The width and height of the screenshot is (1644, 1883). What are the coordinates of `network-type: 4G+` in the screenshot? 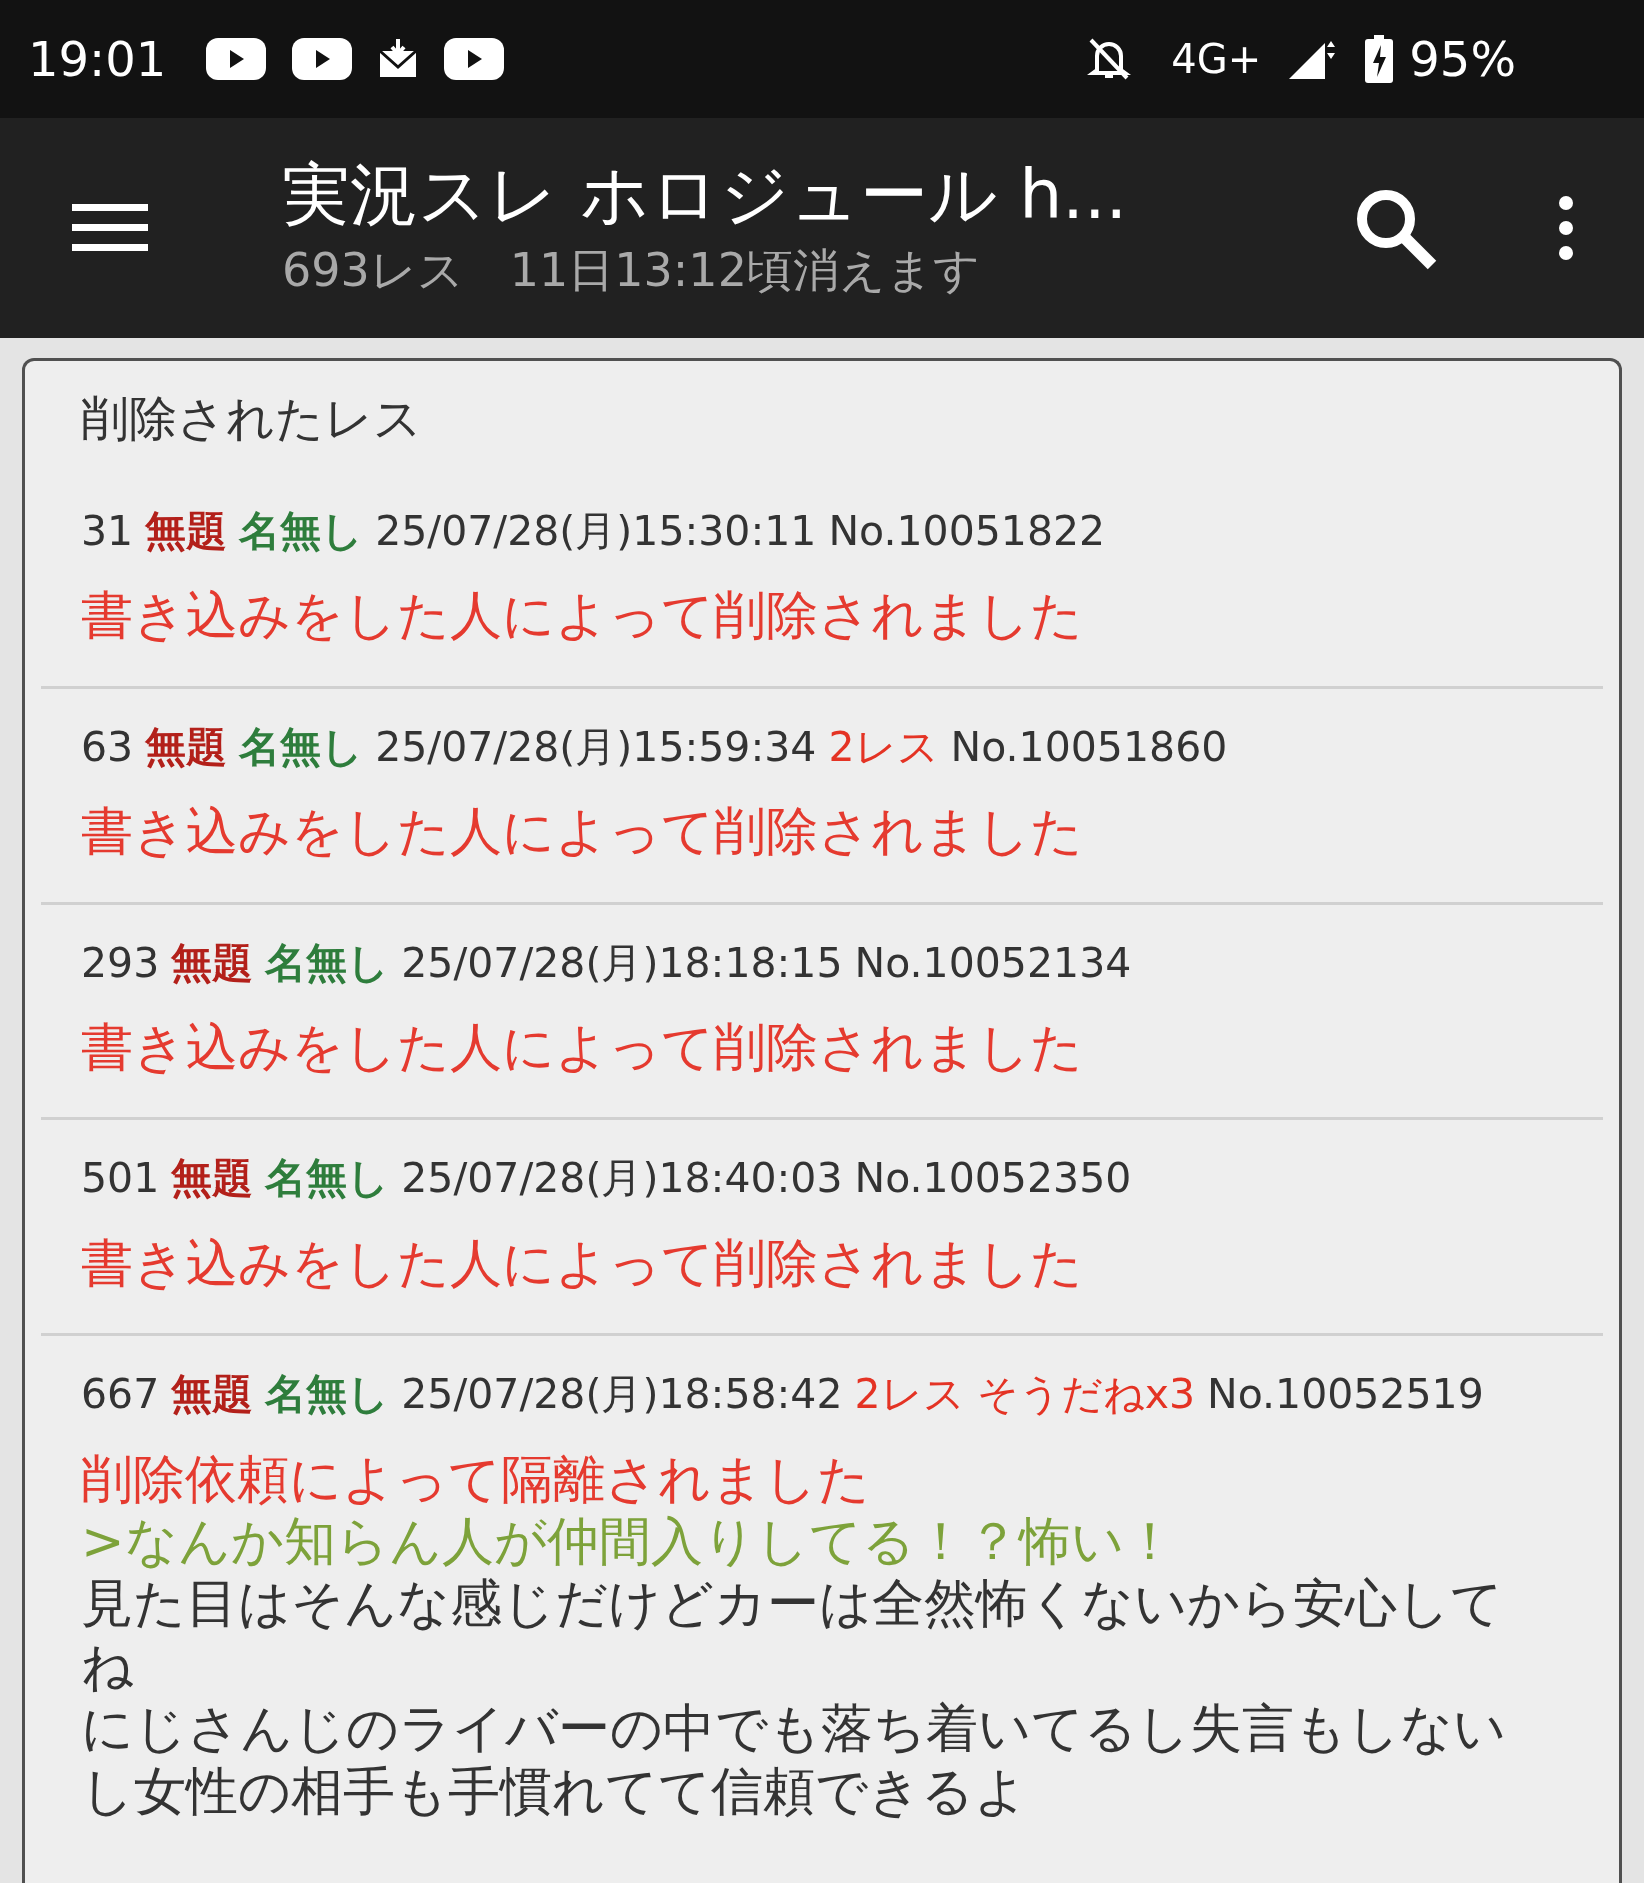 It's located at (1216, 59).